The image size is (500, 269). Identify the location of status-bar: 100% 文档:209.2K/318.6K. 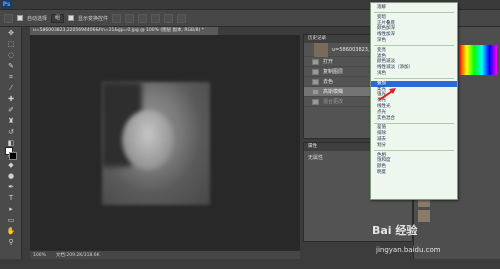
(165, 254).